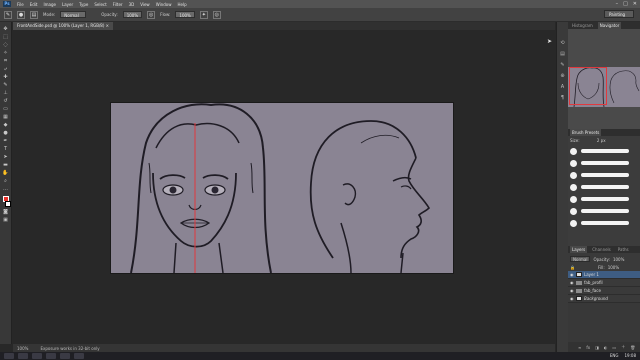 The image size is (640, 360). I want to click on navigator-panel, so click(604, 79).